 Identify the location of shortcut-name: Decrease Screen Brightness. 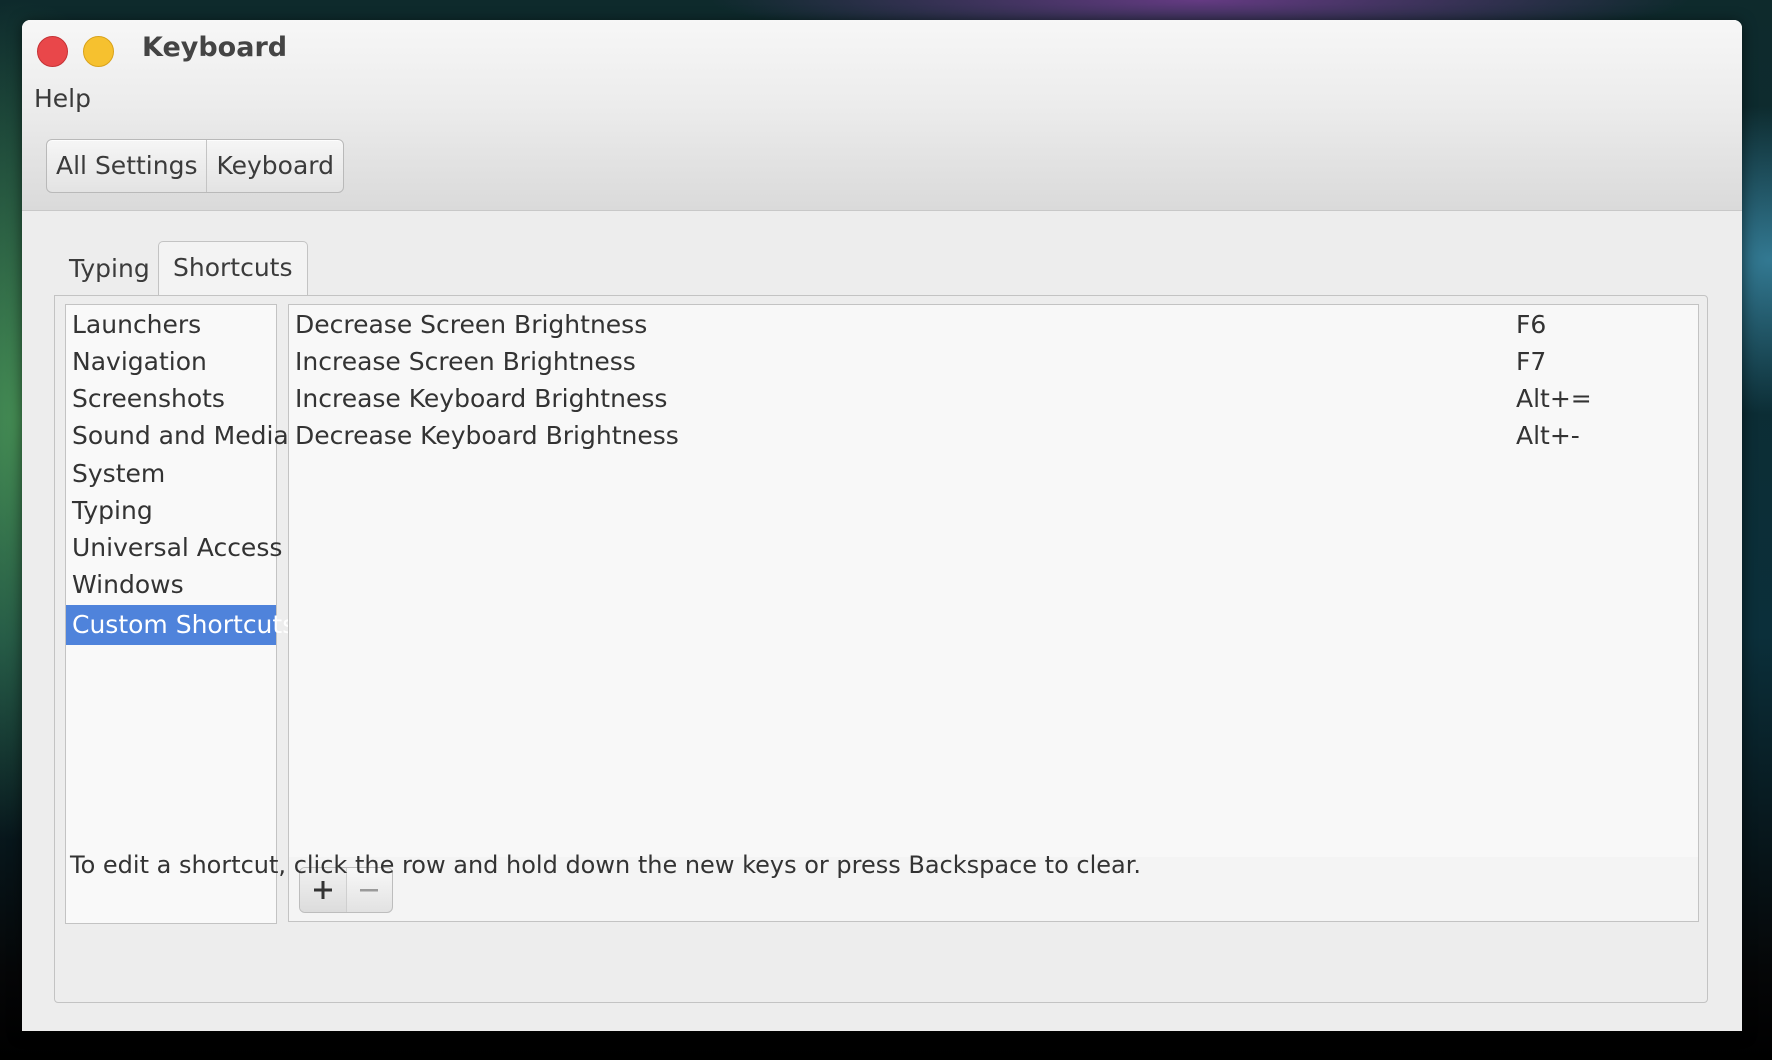
(471, 324).